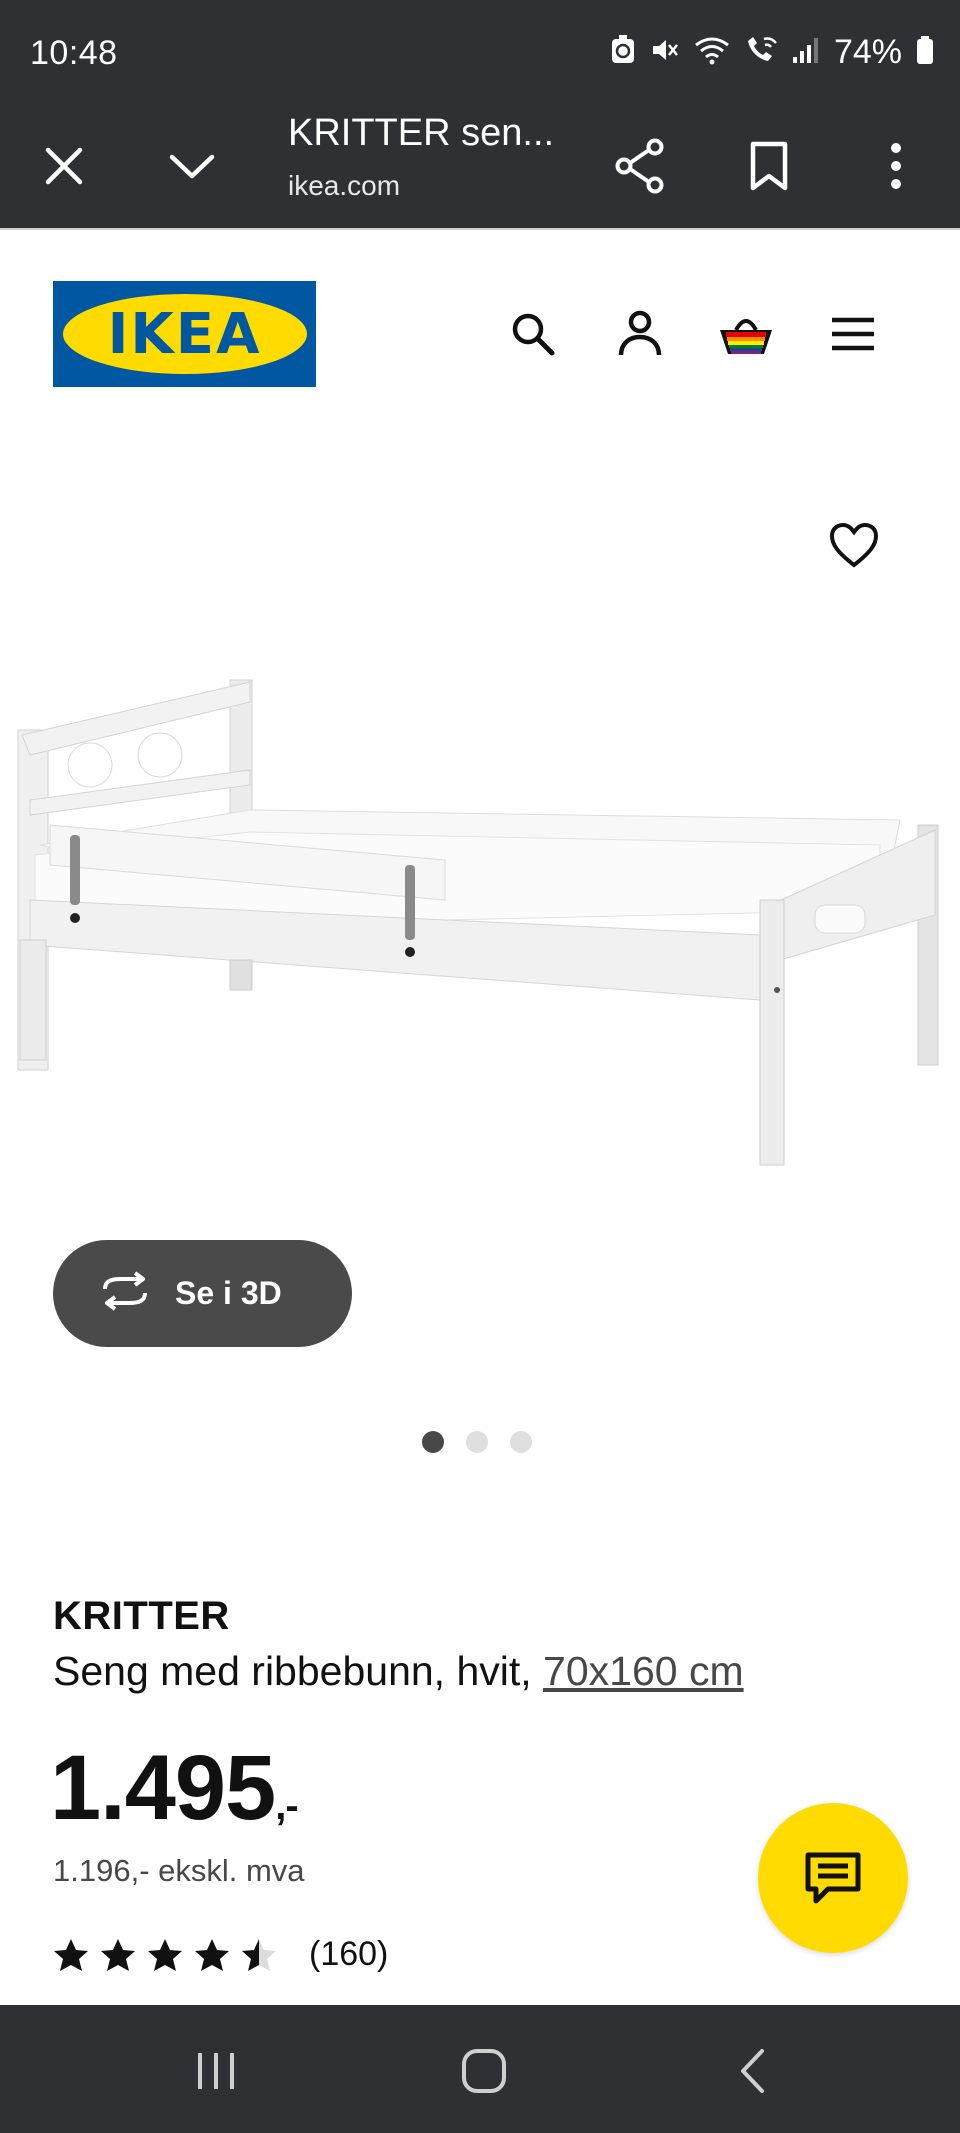  I want to click on price-ex-vat: 1.196,- ekskl. mva, so click(179, 1870).